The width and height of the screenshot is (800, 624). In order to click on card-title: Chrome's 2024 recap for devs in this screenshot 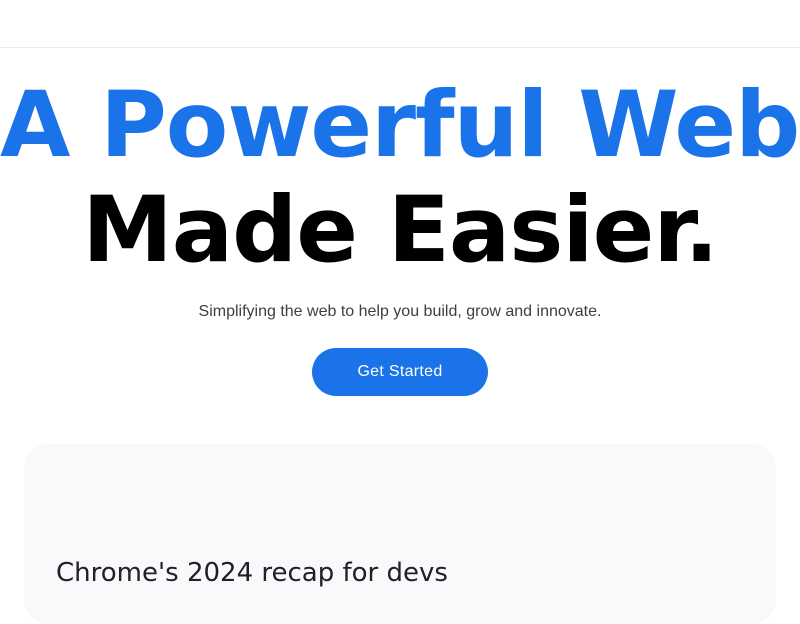, I will do `click(252, 573)`.